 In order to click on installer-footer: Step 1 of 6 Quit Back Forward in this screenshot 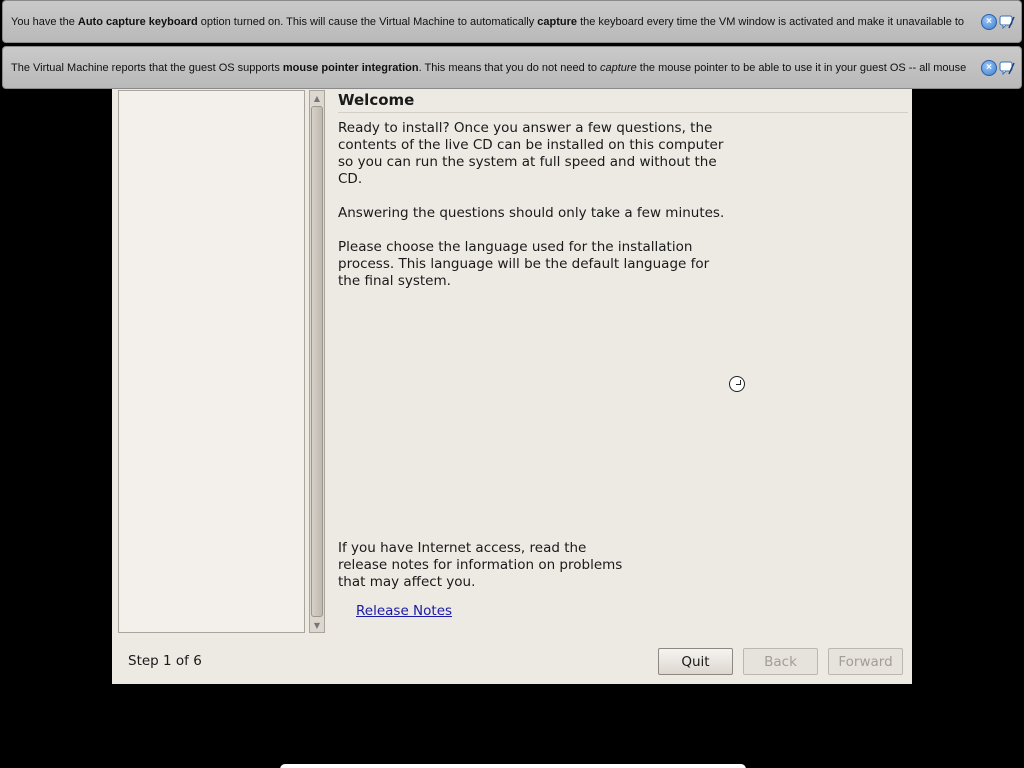, I will do `click(512, 659)`.